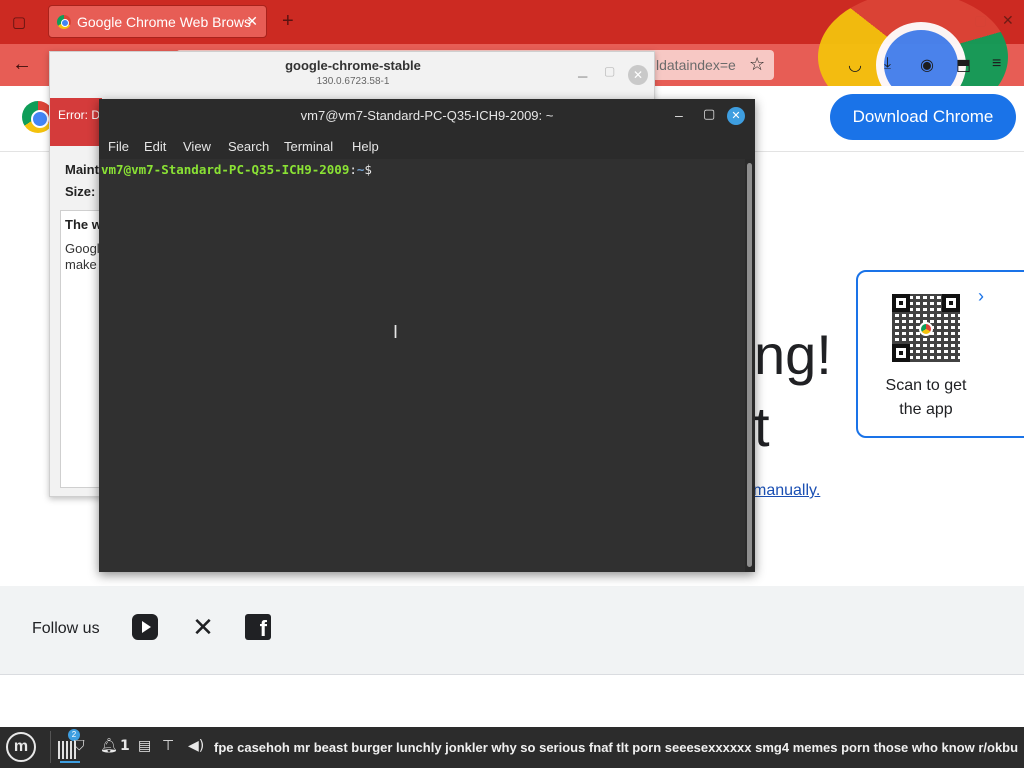 This screenshot has height=768, width=1024. I want to click on browser-tab: Google Chrome Web Brows ✕, so click(157, 21).